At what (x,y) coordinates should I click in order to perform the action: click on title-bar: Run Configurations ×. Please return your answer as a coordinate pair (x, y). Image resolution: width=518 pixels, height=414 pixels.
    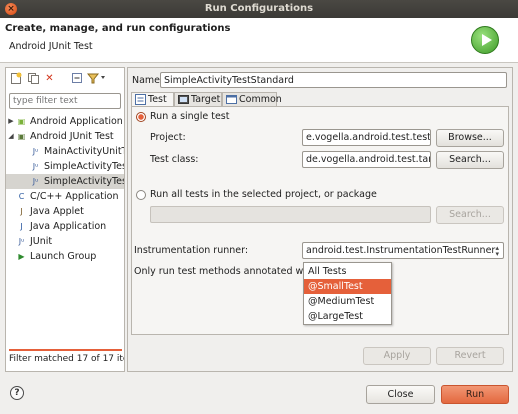
    Looking at the image, I should click on (259, 9).